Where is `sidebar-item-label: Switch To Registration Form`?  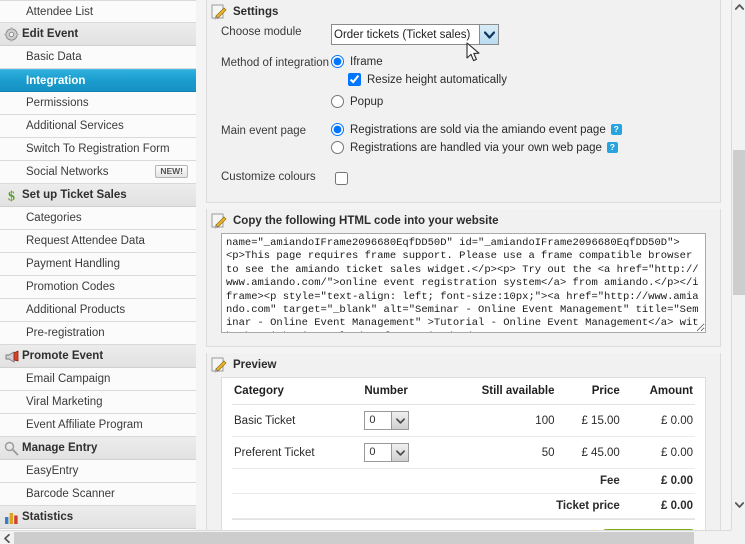
sidebar-item-label: Switch To Registration Form is located at coordinates (98, 149).